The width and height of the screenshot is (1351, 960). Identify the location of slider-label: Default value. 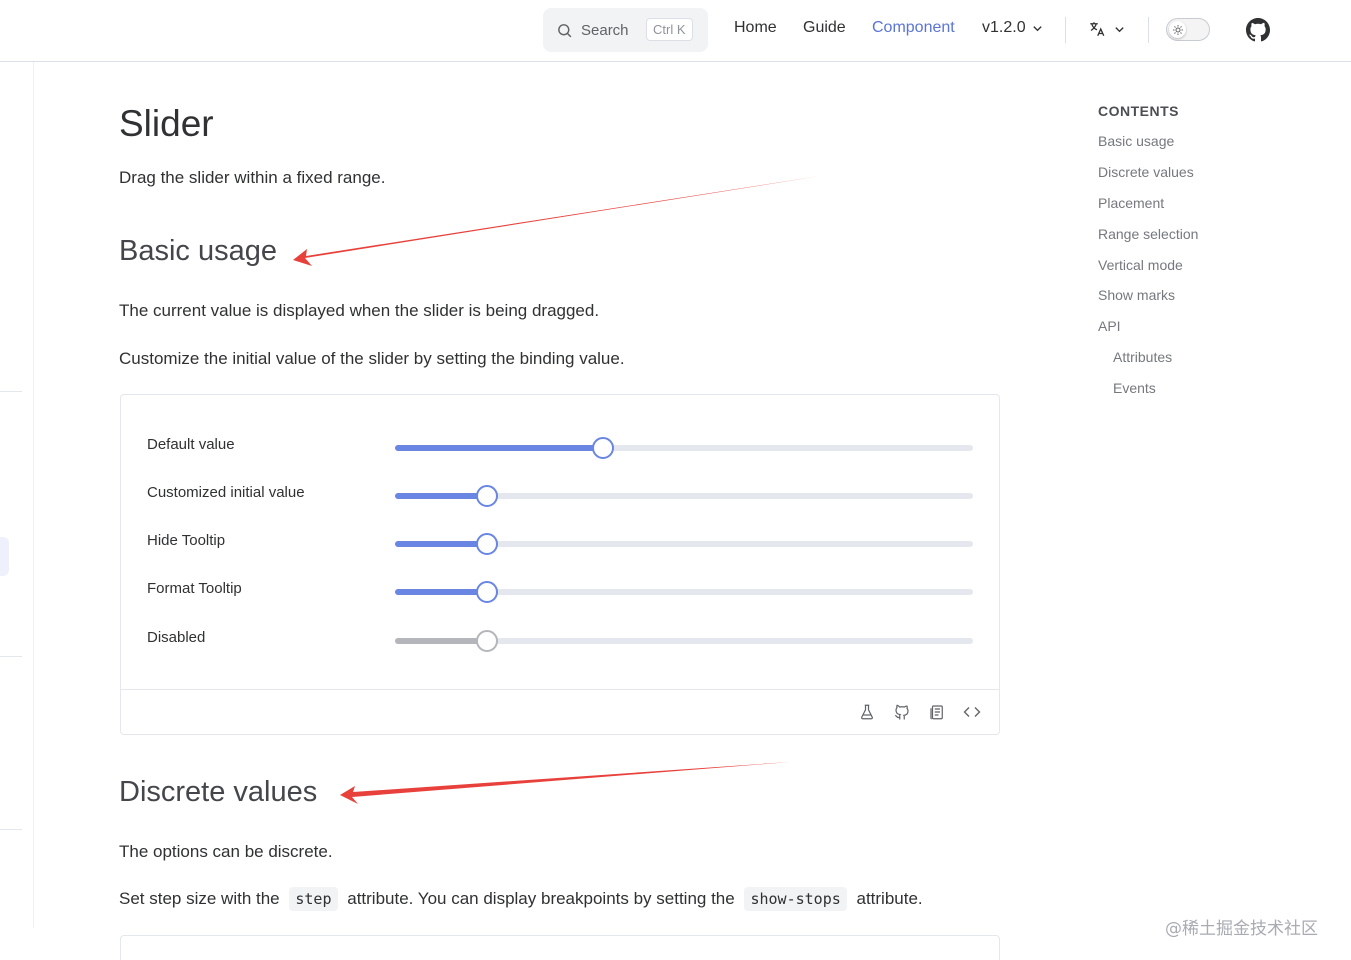
(191, 444).